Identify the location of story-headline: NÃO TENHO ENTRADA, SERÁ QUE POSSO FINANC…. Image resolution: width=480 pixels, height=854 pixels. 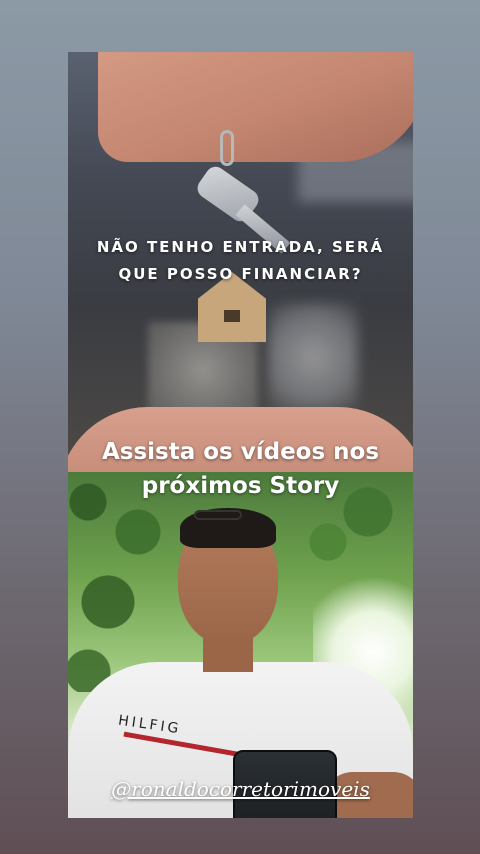
(240, 261).